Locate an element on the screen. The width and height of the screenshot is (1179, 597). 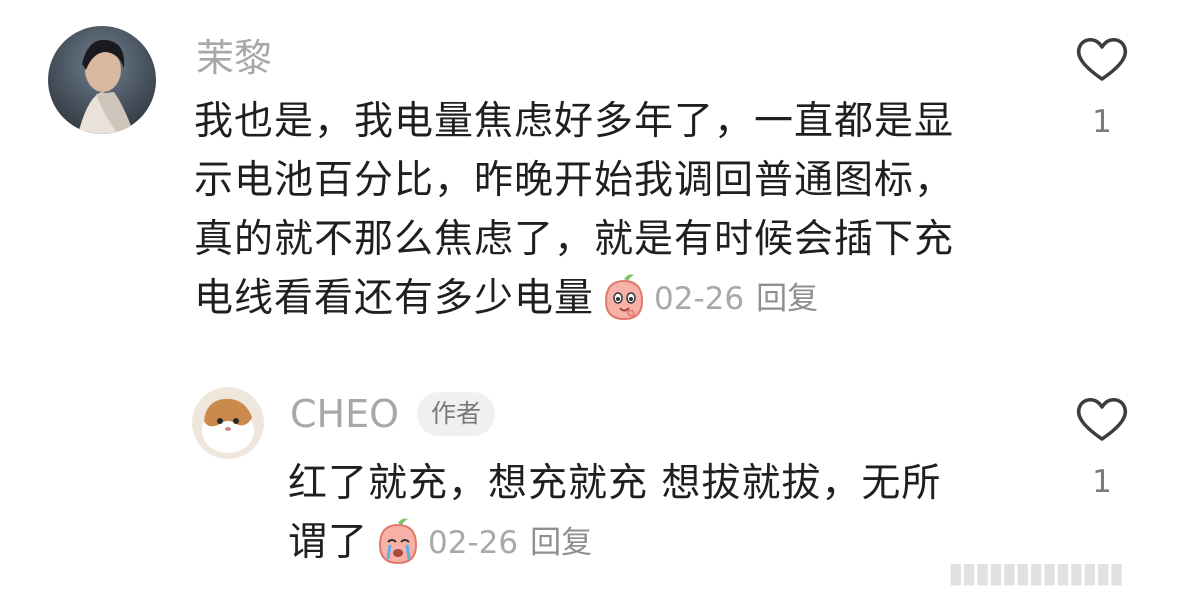
reply-username: CHEO is located at coordinates (344, 414).